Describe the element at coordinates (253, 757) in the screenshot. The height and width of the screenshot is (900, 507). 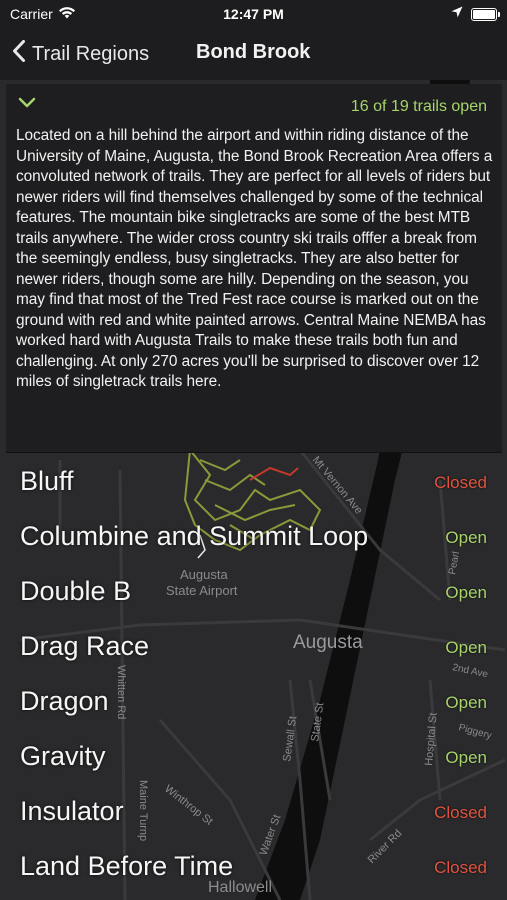
I see `trail-row: Gravity Open` at that location.